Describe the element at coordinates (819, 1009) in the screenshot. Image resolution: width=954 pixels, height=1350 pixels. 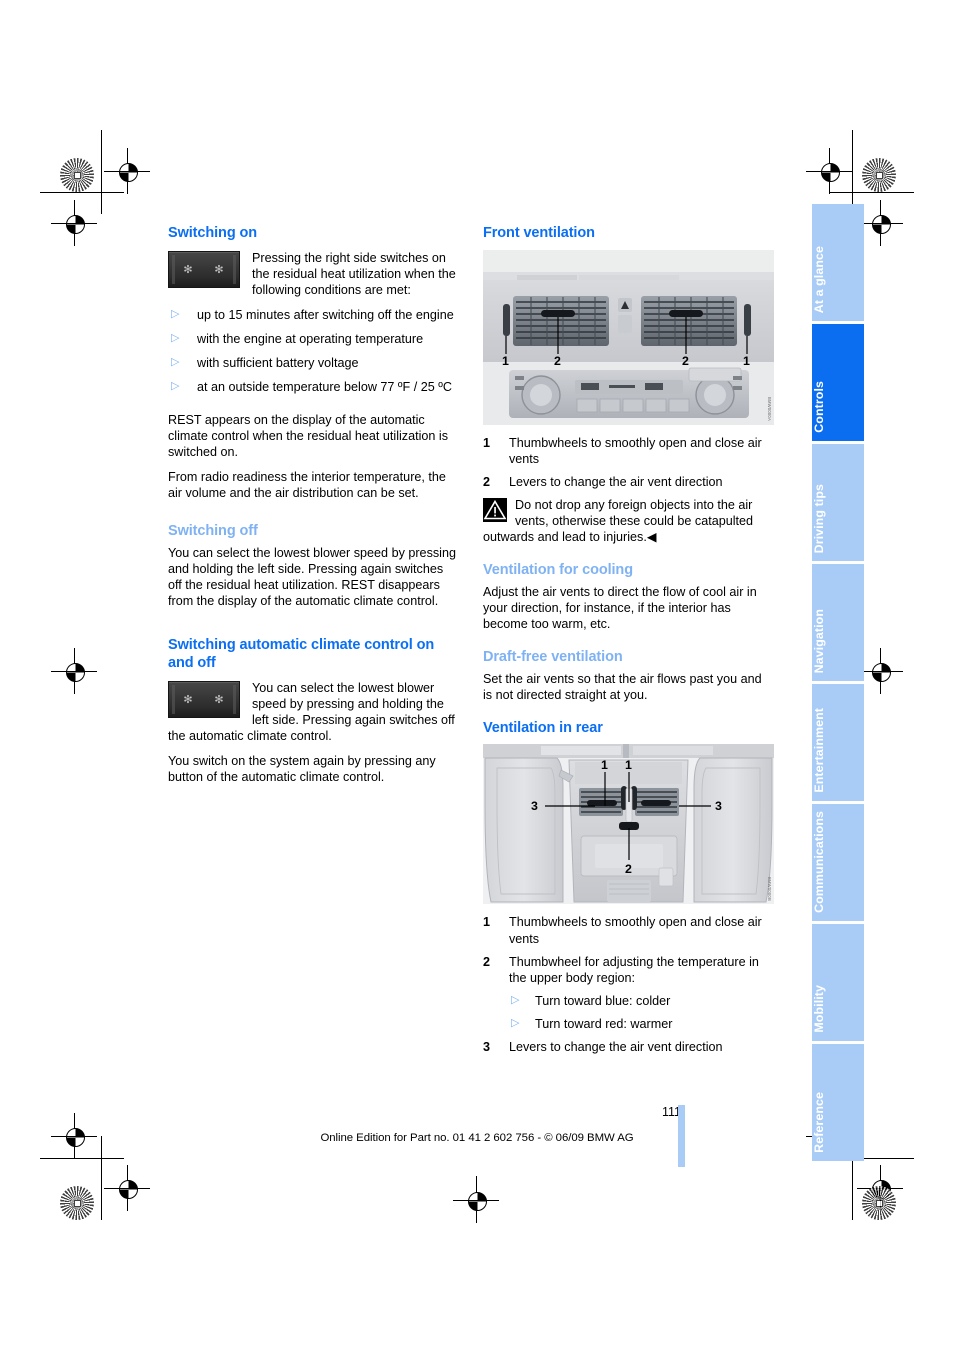
I see `tab-label: Mobility` at that location.